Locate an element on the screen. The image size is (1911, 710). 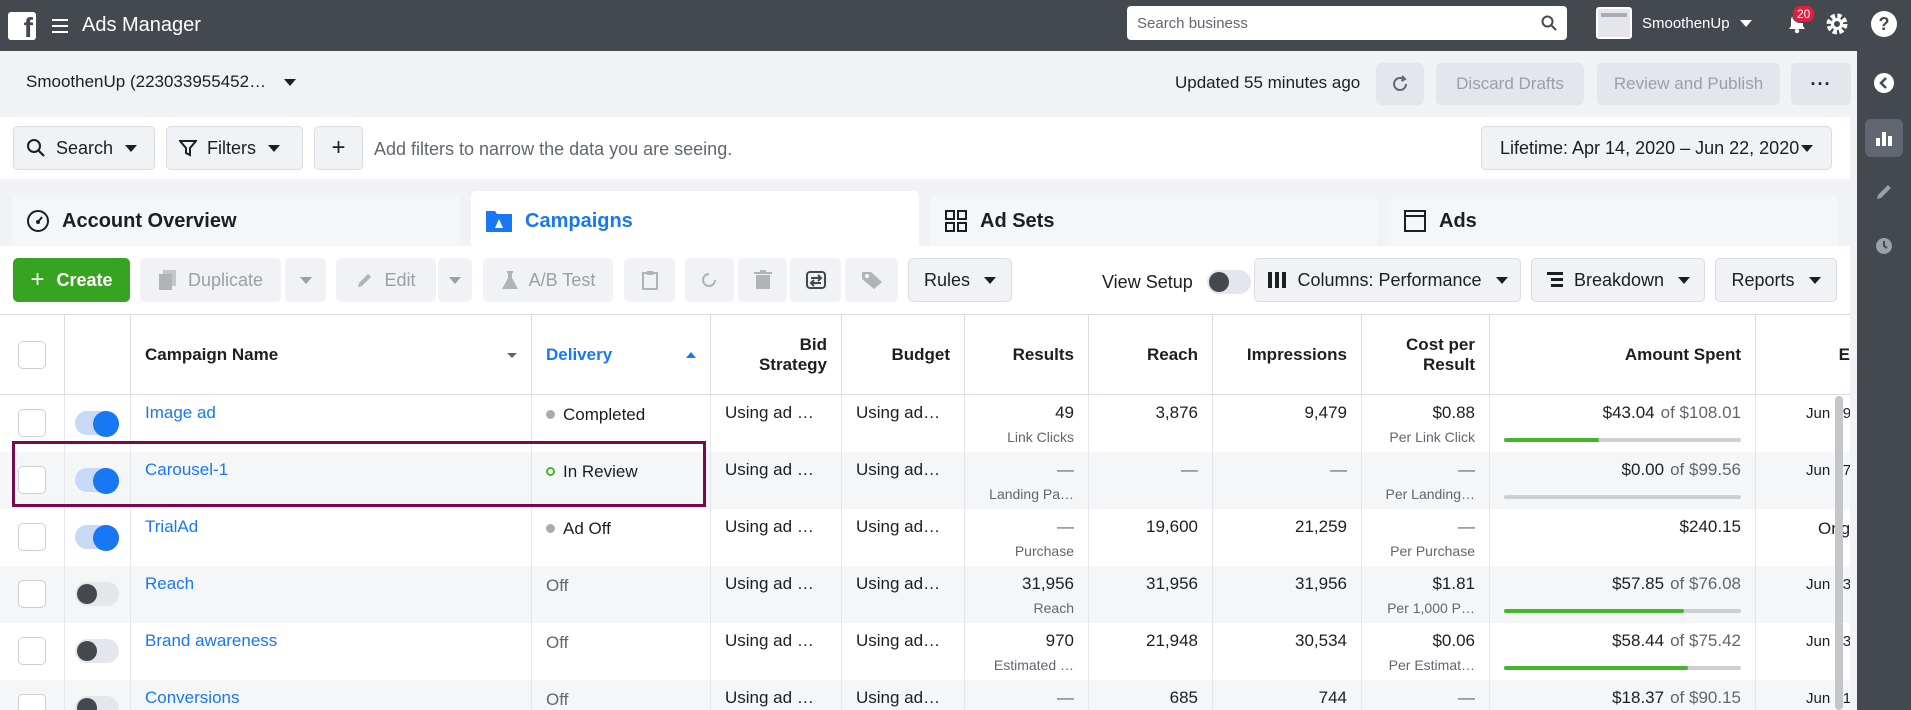
business-search-box is located at coordinates (1347, 23).